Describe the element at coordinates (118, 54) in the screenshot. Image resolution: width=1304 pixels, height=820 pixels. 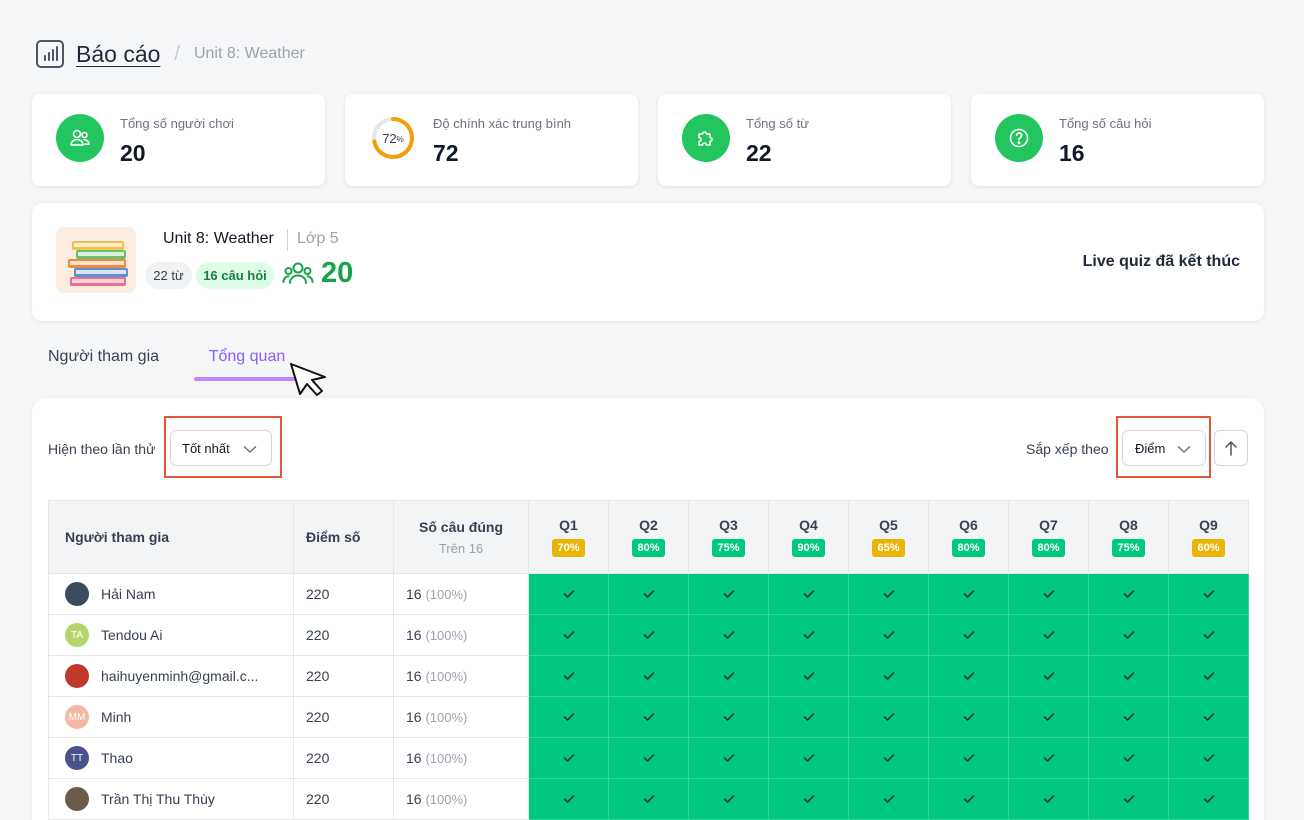
I see `page-title: Báo cáo` at that location.